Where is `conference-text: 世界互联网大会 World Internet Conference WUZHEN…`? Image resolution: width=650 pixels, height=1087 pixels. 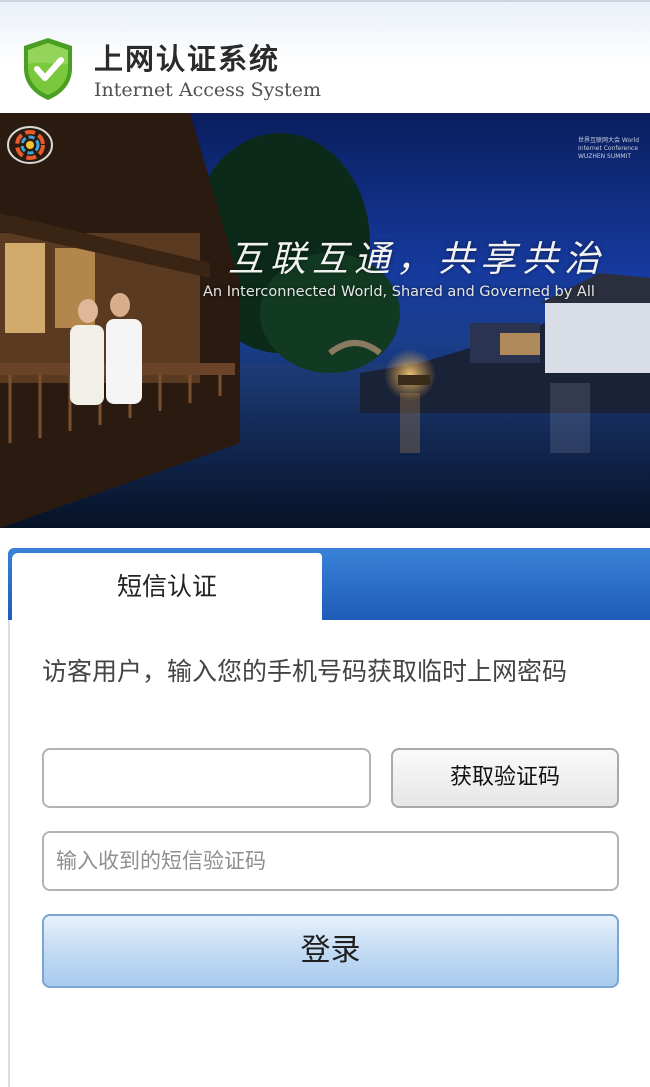
conference-text: 世界互联网大会 World Internet Conference WUZHEN… is located at coordinates (609, 148).